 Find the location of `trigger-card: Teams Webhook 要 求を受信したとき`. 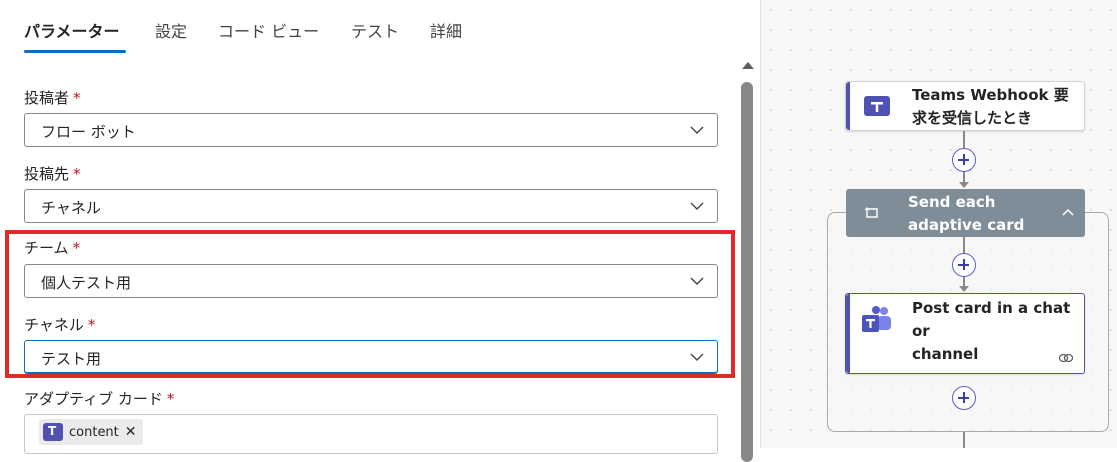

trigger-card: Teams Webhook 要 求を受信したとき is located at coordinates (965, 106).